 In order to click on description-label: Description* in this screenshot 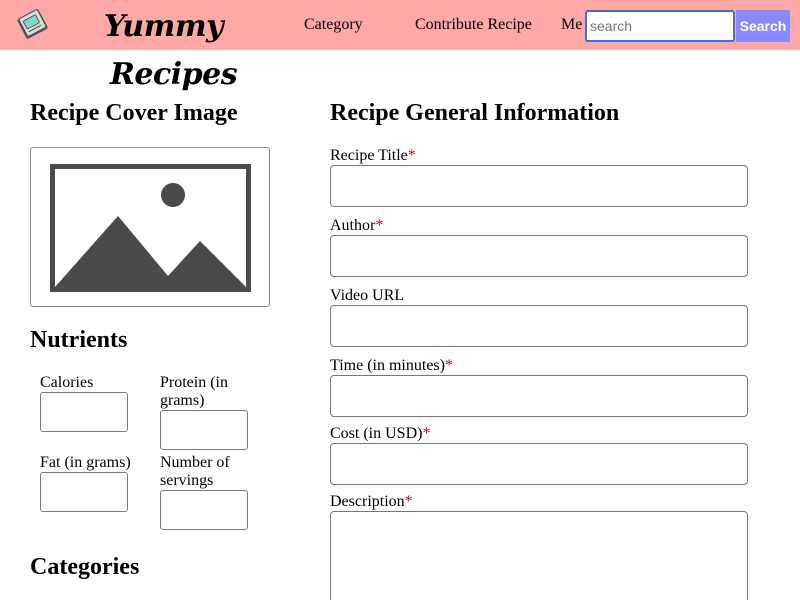, I will do `click(371, 502)`.